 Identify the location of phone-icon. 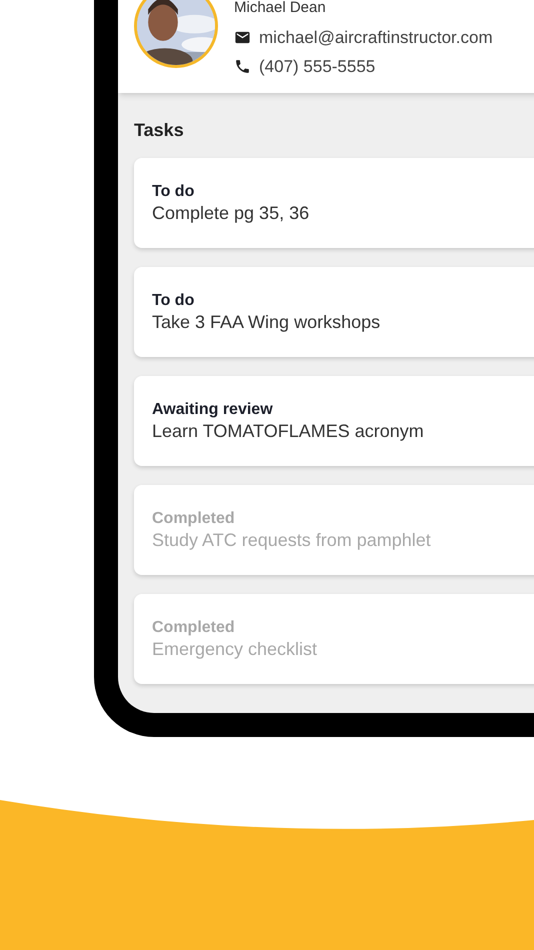
(242, 66).